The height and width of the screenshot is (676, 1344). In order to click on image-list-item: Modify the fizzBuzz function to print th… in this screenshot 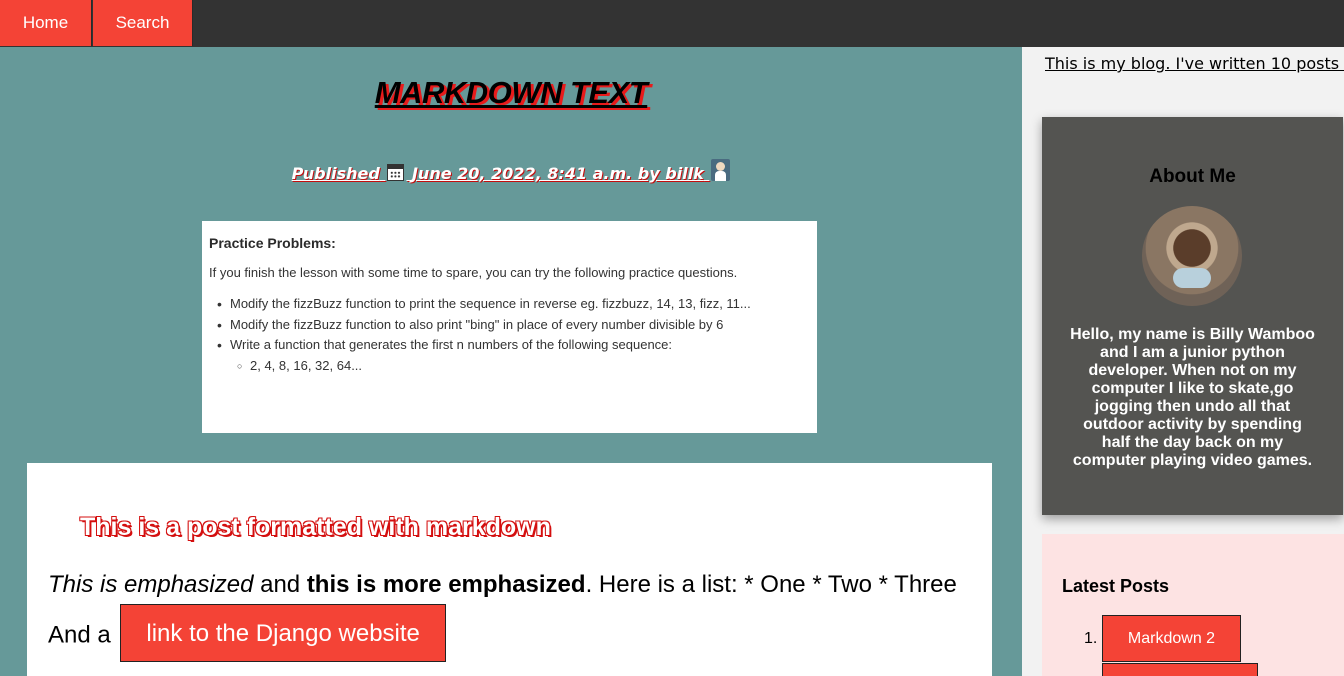, I will do `click(509, 304)`.